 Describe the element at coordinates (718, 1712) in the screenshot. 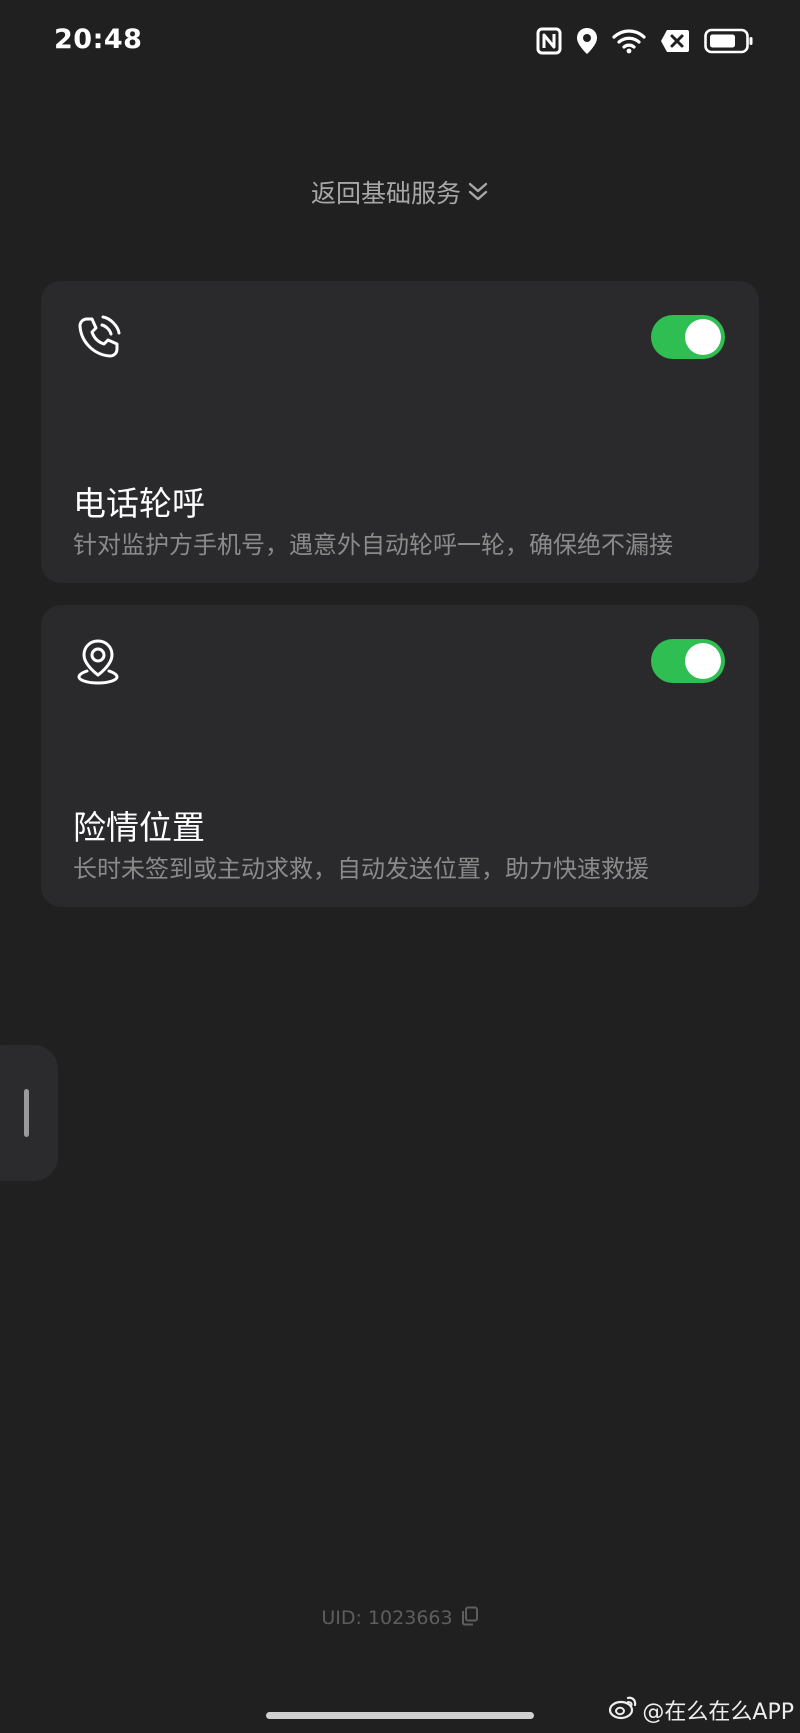

I see `watermark-text: @在么在么APP` at that location.